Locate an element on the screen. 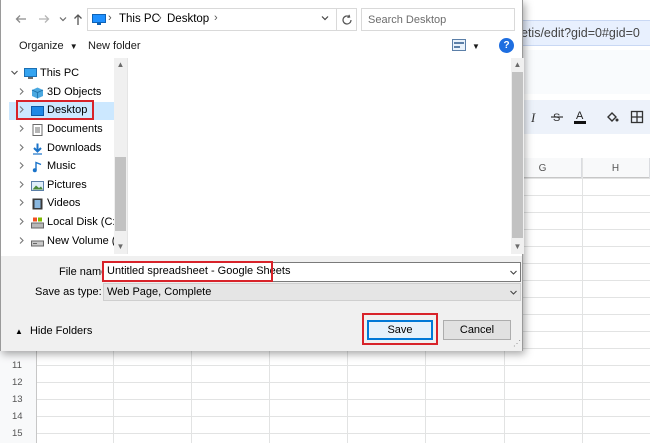  chevron-down-icon is located at coordinates (14, 73).